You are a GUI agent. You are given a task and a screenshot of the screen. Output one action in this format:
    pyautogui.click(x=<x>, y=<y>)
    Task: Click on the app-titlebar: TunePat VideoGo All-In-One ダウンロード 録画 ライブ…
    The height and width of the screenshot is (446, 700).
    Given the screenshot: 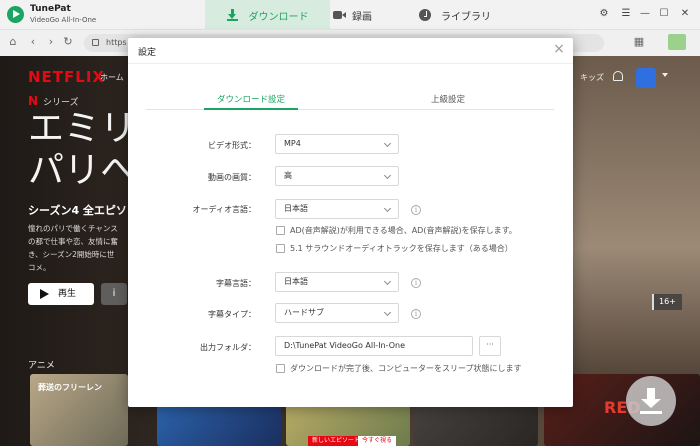 What is the action you would take?
    pyautogui.click(x=350, y=15)
    